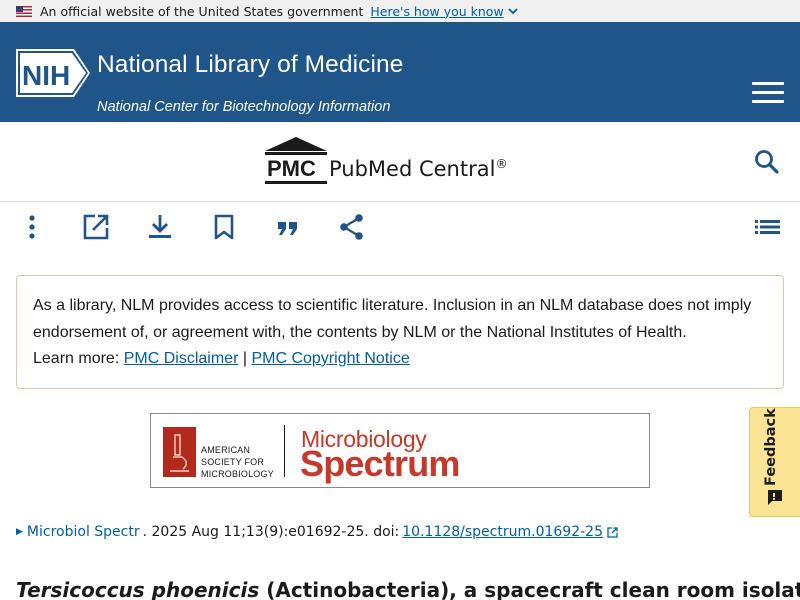 This screenshot has height=600, width=800. I want to click on asm-line-2: SOCIETY FOR, so click(233, 462).